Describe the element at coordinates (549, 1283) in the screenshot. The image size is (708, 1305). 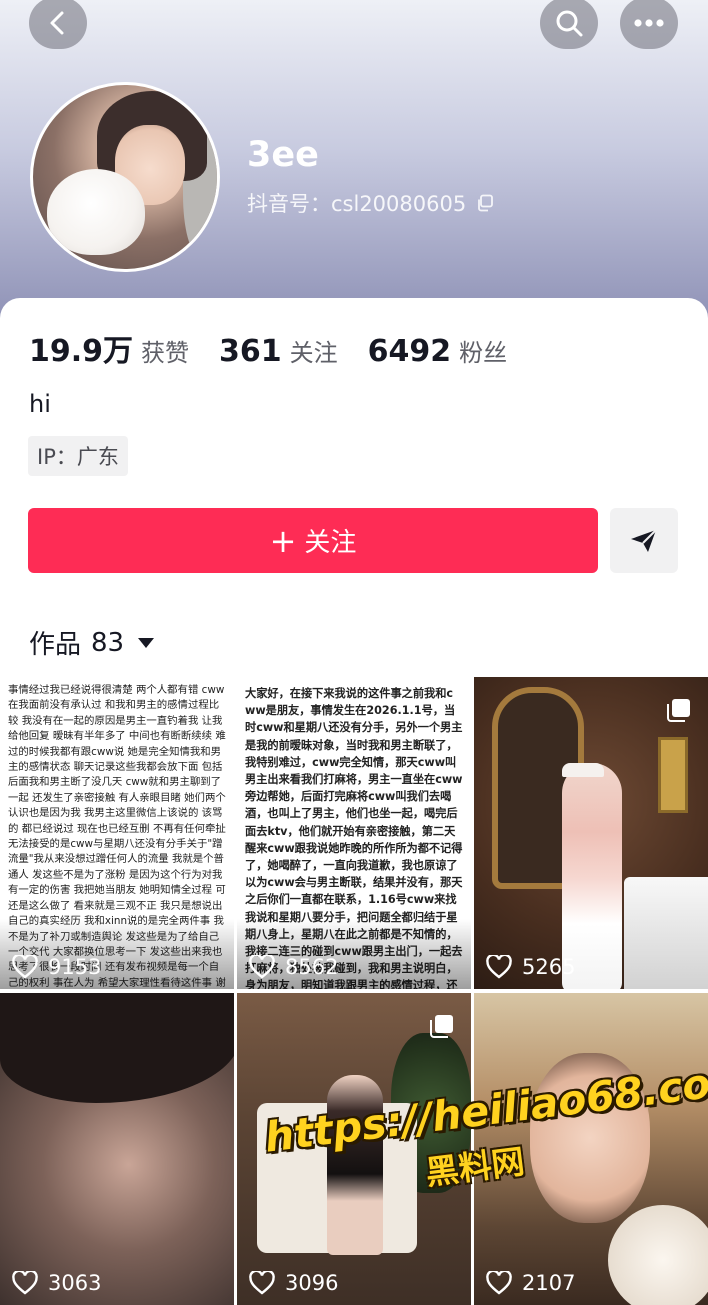
I see `like-number: 2107` at that location.